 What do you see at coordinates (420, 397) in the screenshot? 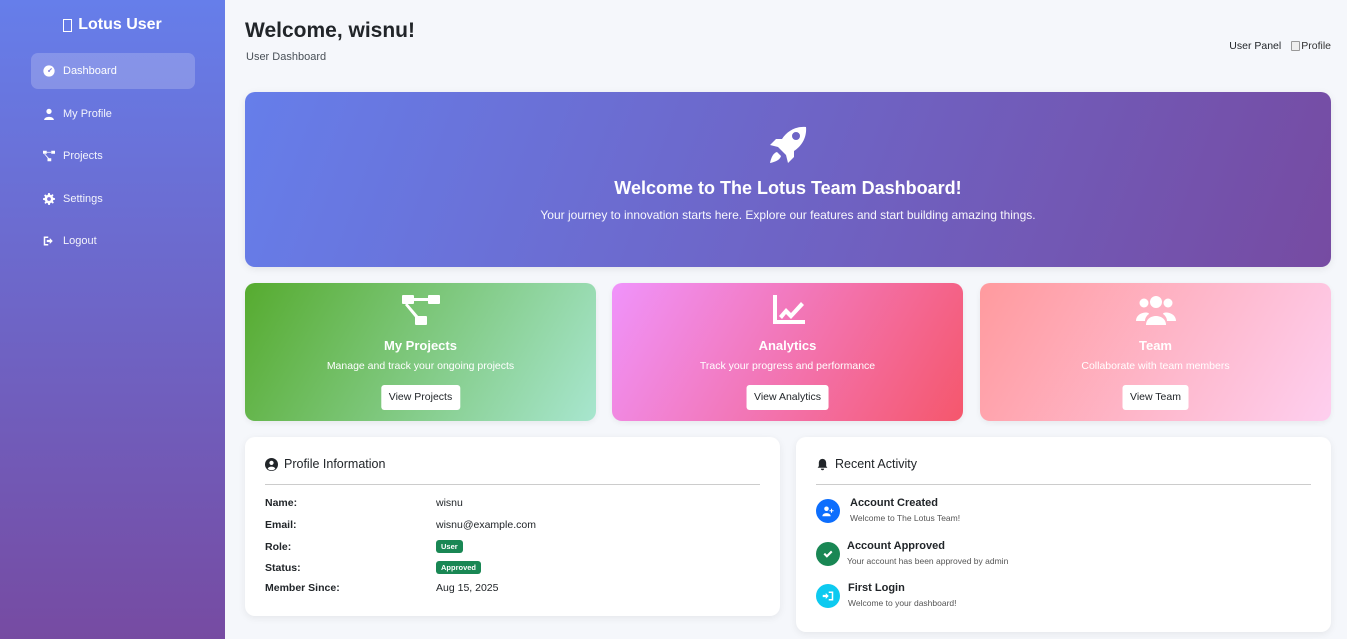
I see `view-projects-button: View Projects` at bounding box center [420, 397].